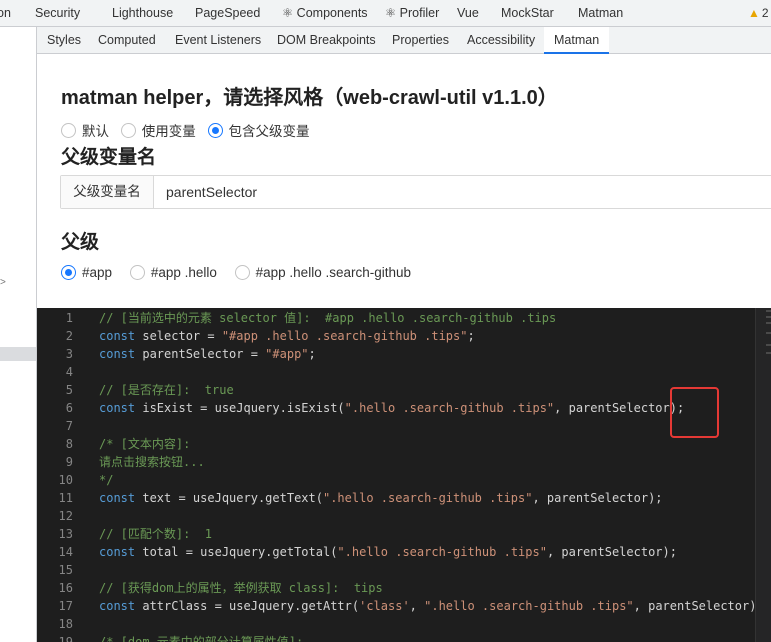 Image resolution: width=771 pixels, height=642 pixels. Describe the element at coordinates (577, 40) in the screenshot. I see `tab-matman-active: Matman` at that location.